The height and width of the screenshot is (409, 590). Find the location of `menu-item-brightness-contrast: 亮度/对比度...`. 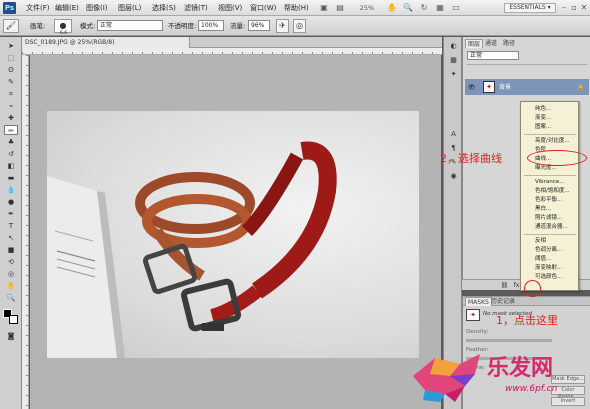

menu-item-brightness-contrast: 亮度/对比度... is located at coordinates (552, 141).